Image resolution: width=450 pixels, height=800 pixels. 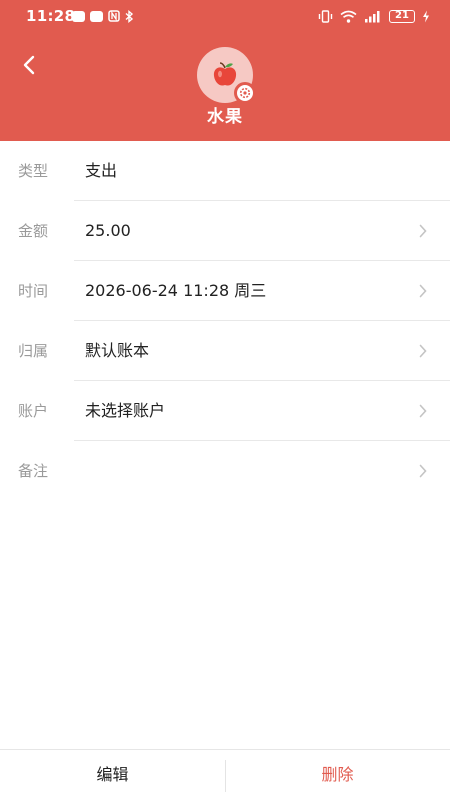 I want to click on chevron-left-icon, so click(x=29, y=65).